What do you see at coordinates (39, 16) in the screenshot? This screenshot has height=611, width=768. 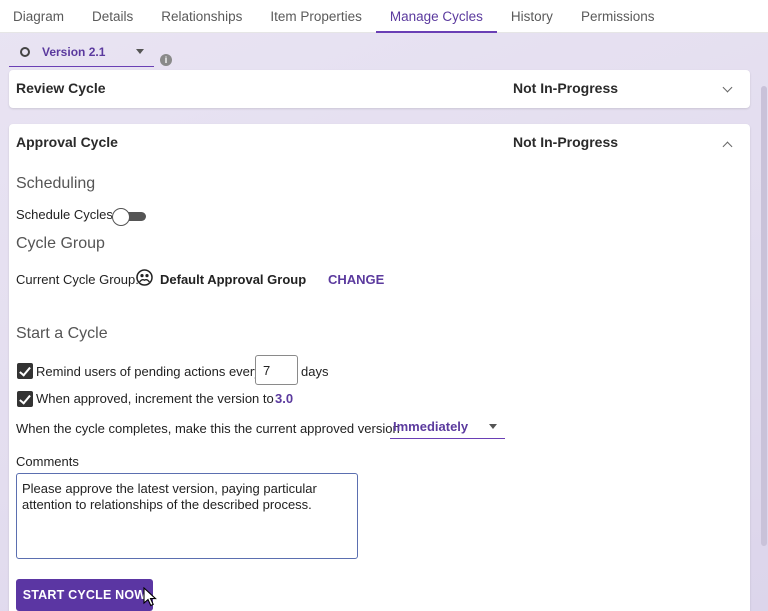 I see `tab-diagram: Diagram` at bounding box center [39, 16].